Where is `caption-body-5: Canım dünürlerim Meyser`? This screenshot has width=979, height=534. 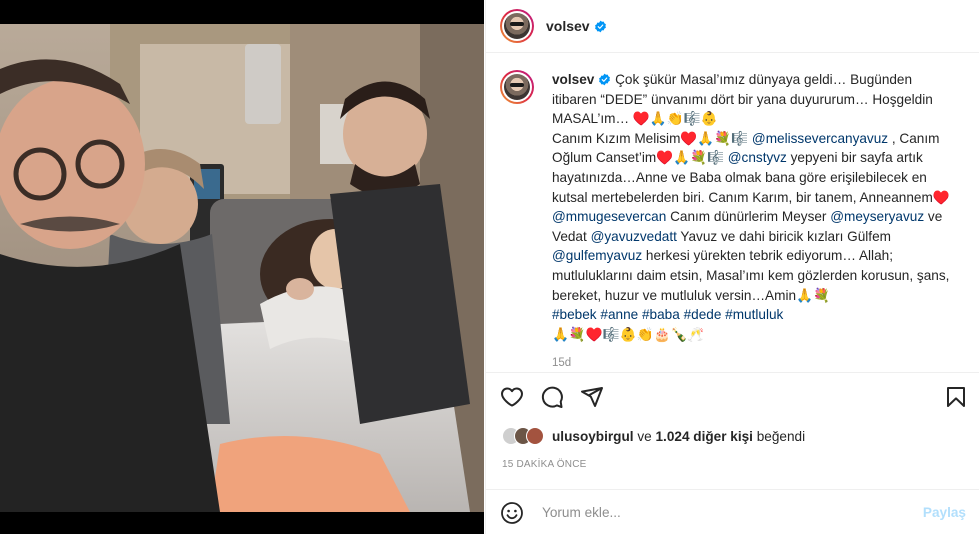
caption-body-5: Canım dünürlerim Meyser is located at coordinates (748, 217).